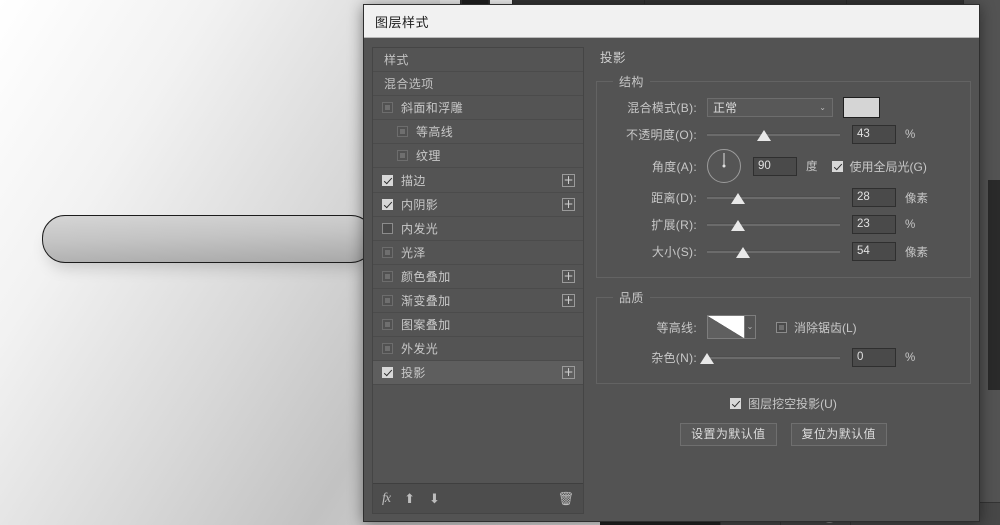  I want to click on effect-label-7: 内发光, so click(420, 228).